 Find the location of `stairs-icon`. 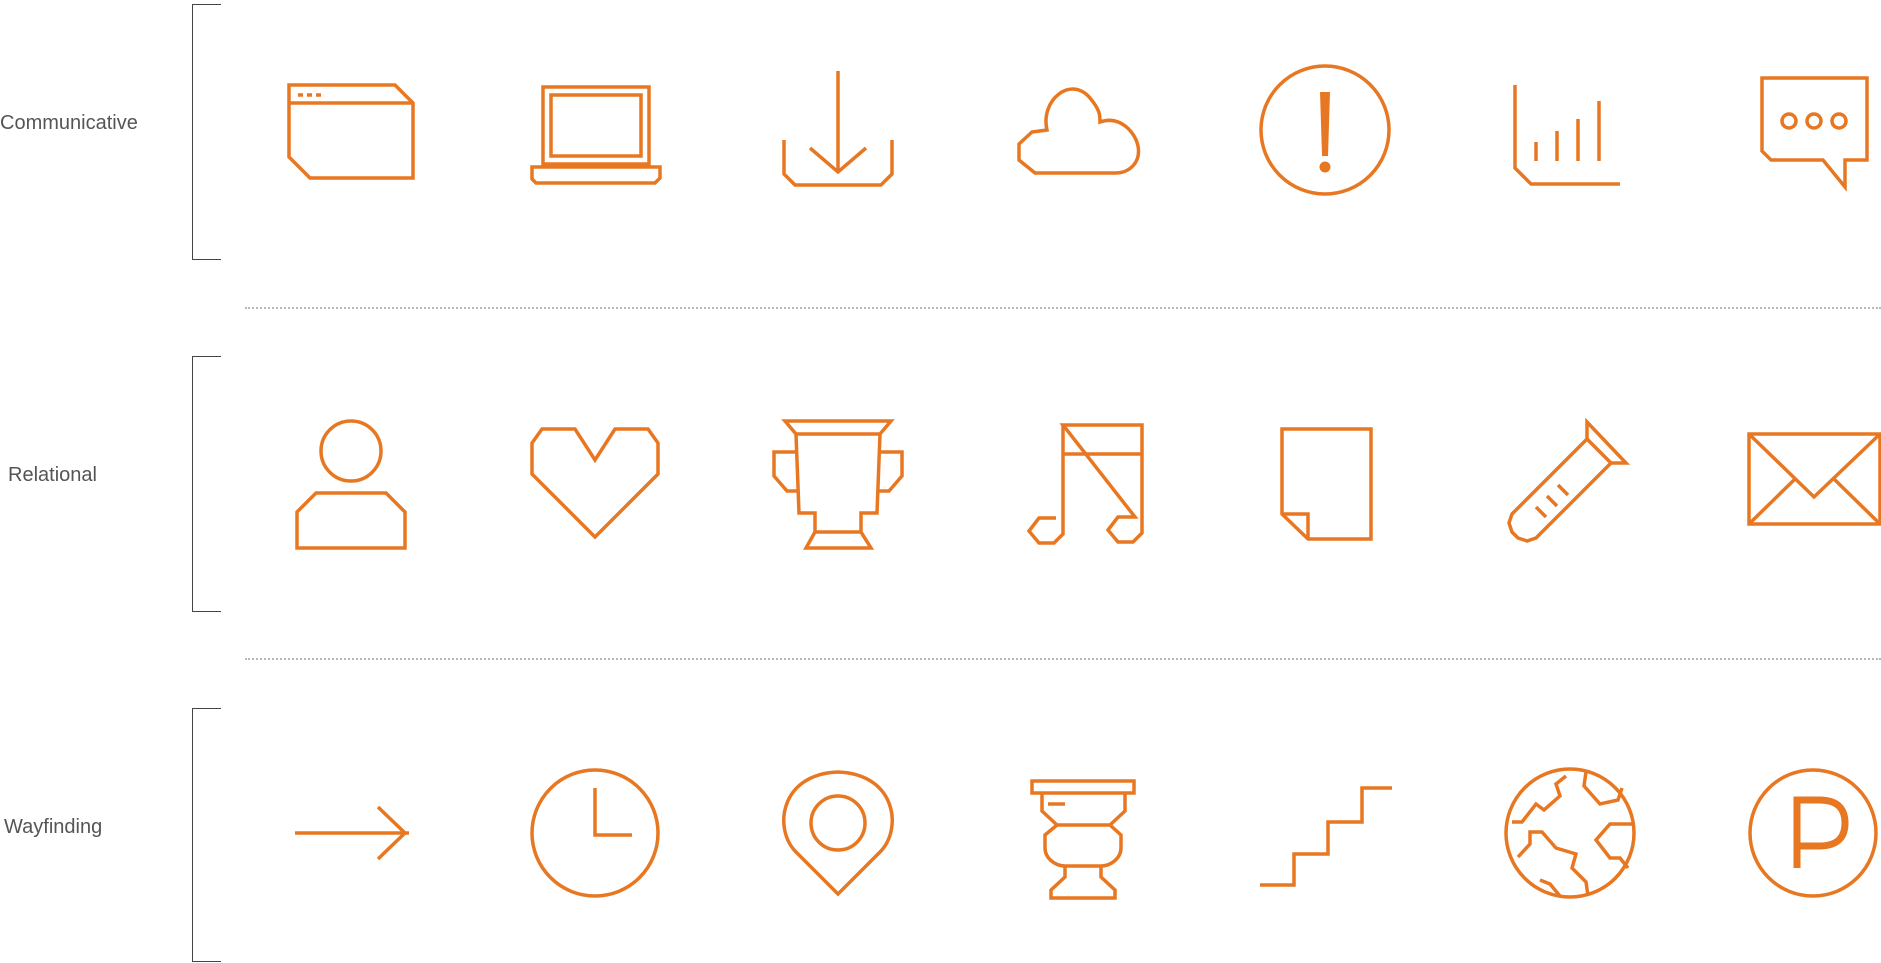

stairs-icon is located at coordinates (1325, 832).